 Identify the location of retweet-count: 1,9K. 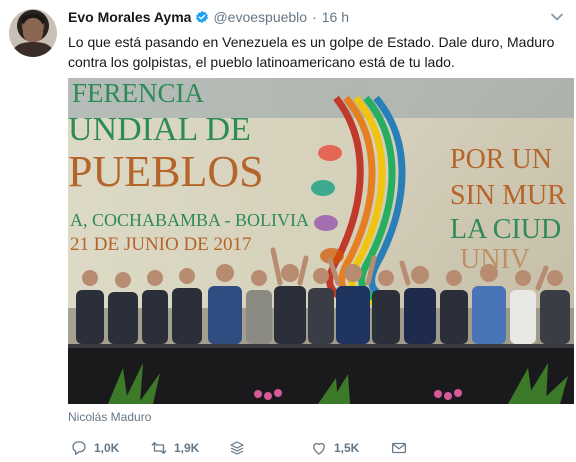
(187, 448).